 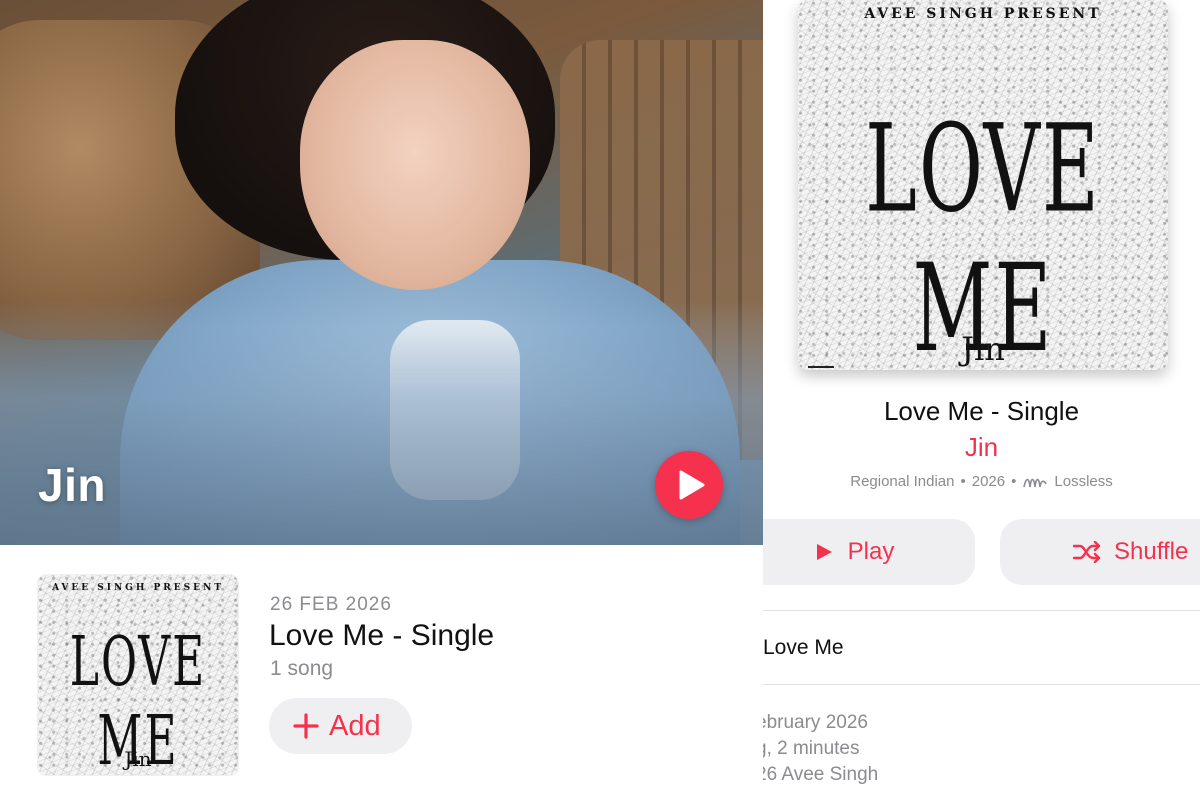 What do you see at coordinates (1035, 482) in the screenshot?
I see `lossless-icon` at bounding box center [1035, 482].